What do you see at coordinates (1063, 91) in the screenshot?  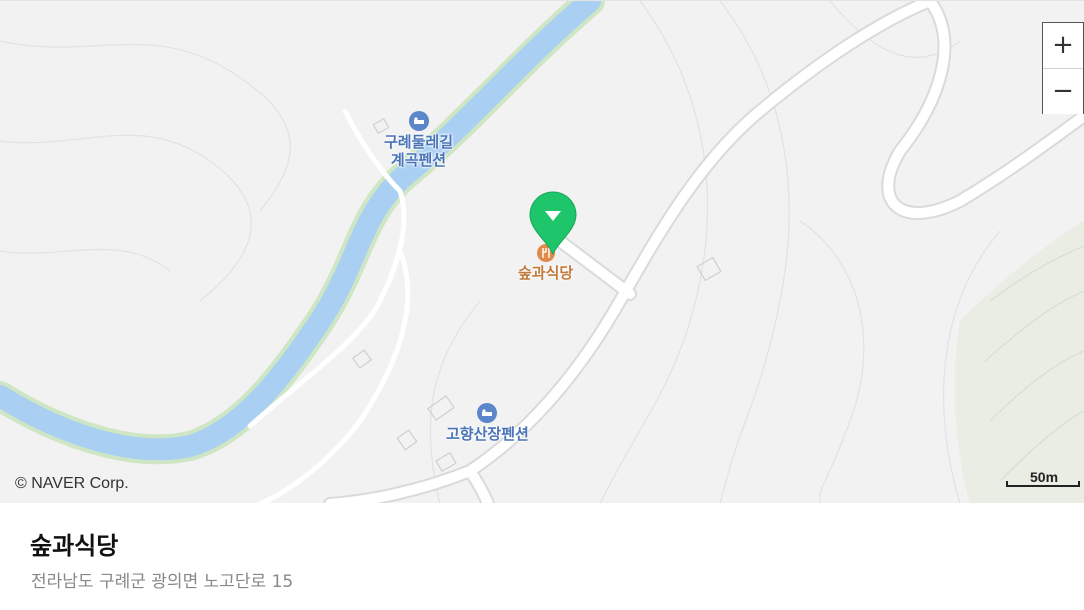 I see `zoom-out-button: −` at bounding box center [1063, 91].